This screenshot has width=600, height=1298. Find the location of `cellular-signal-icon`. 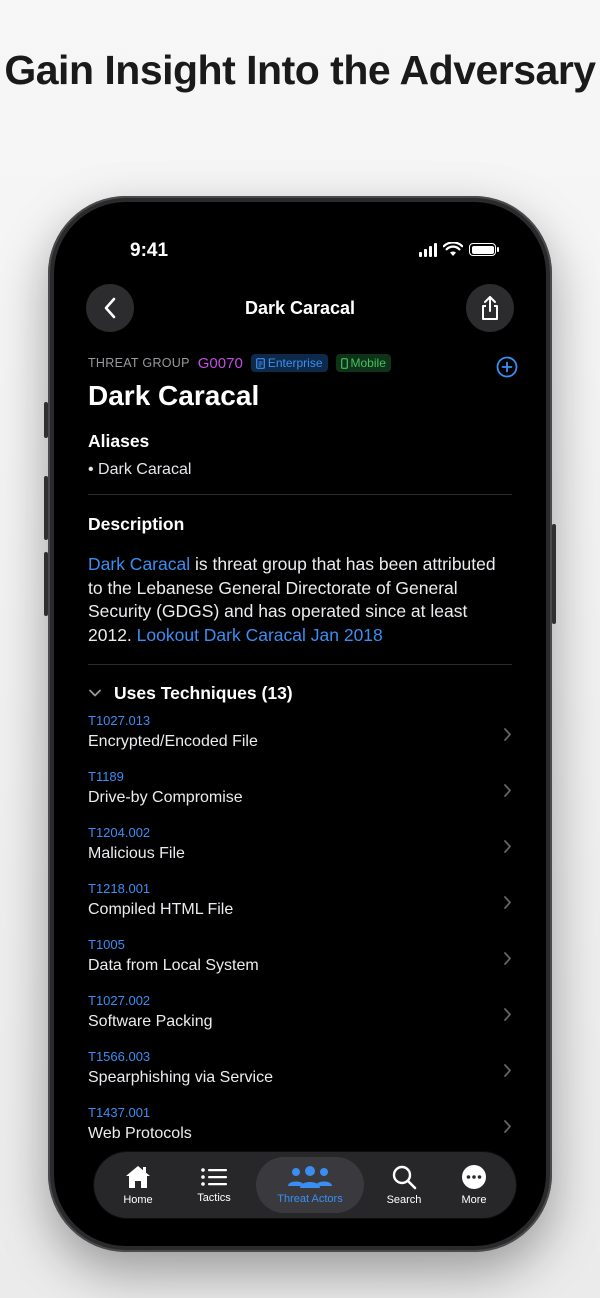

cellular-signal-icon is located at coordinates (428, 249).